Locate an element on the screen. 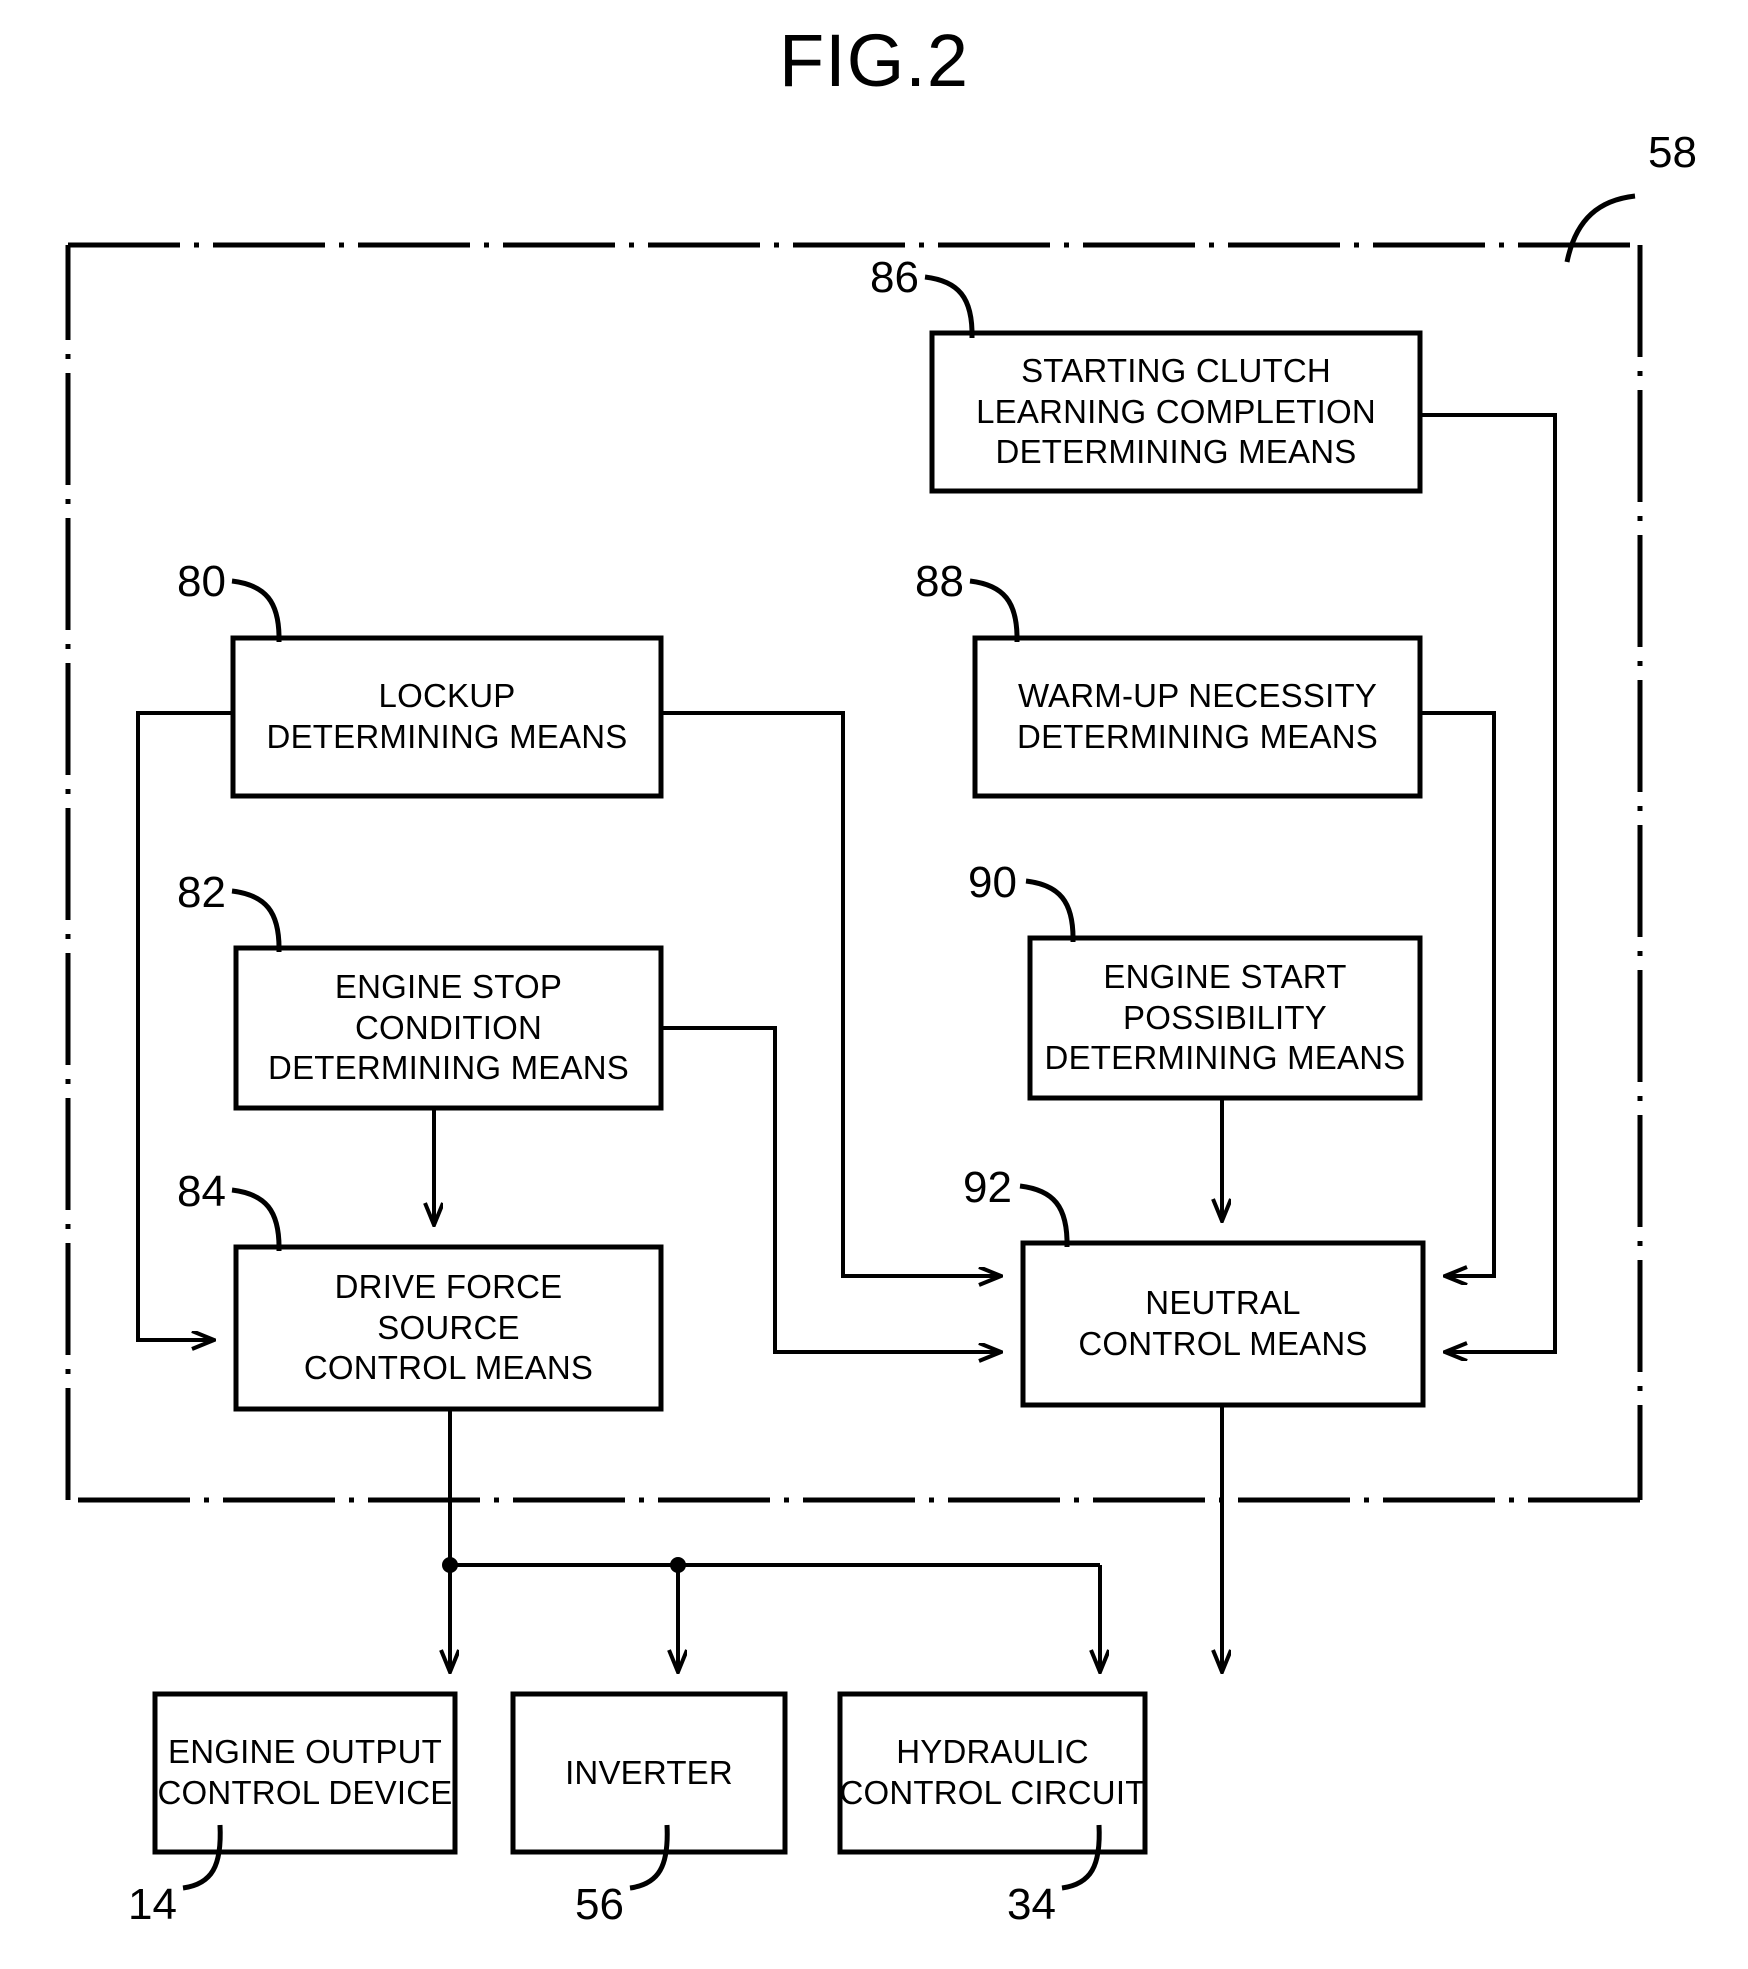 The height and width of the screenshot is (1969, 1748). ref-number-84: 84 is located at coordinates (201, 1191).